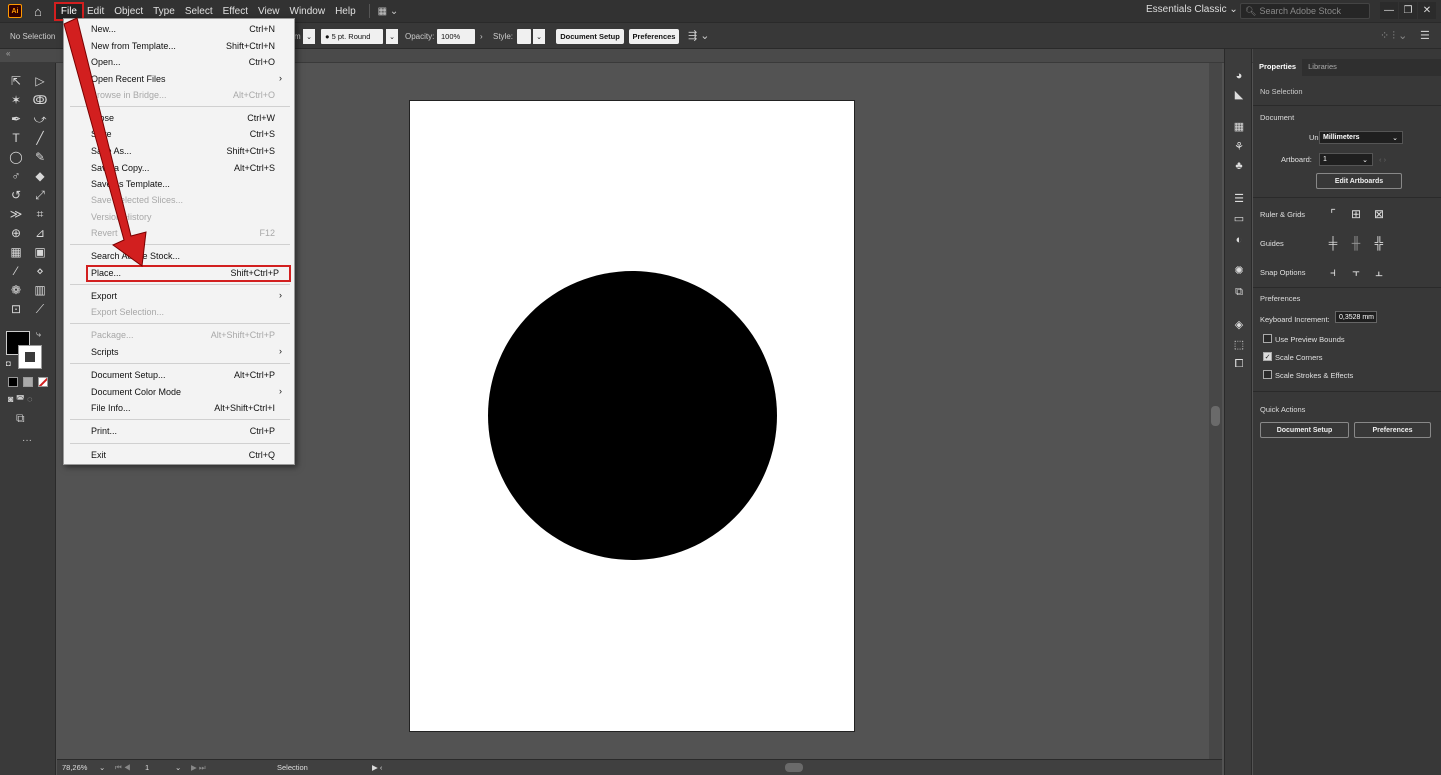 This screenshot has width=1441, height=775. Describe the element at coordinates (28, 382) in the screenshot. I see `gradient-mode-icon` at that location.